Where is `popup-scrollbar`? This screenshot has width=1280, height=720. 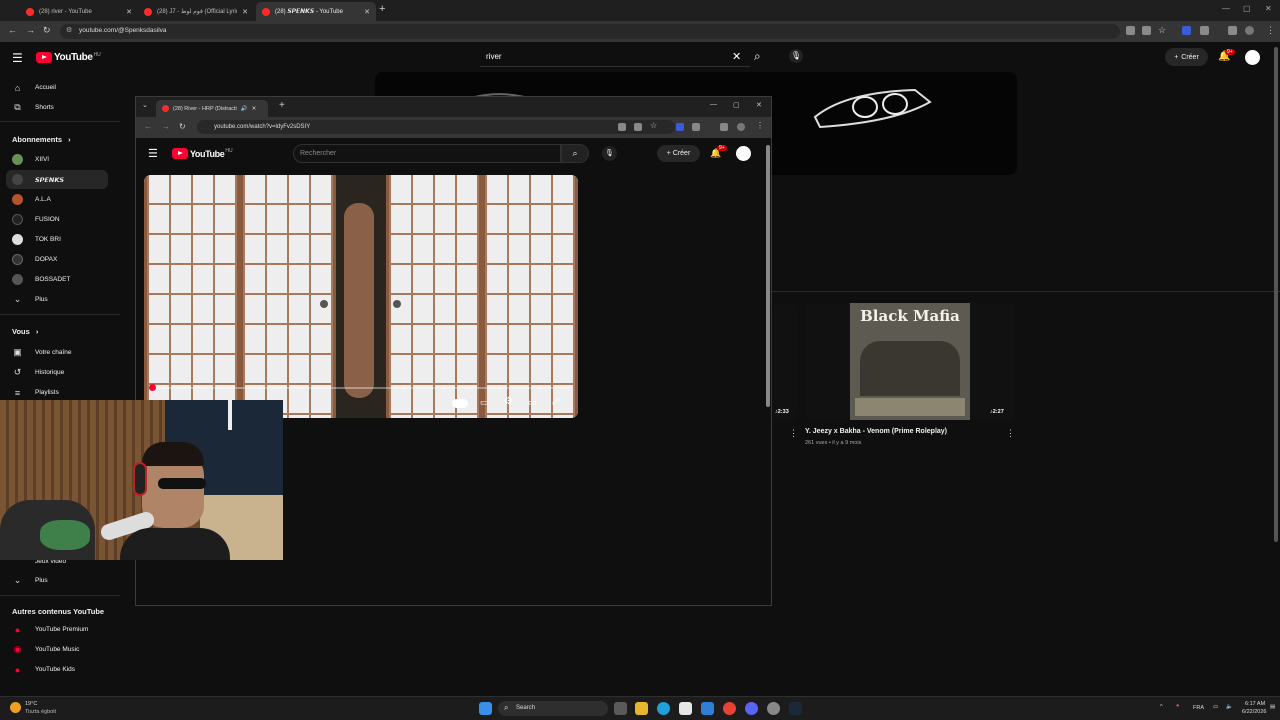 popup-scrollbar is located at coordinates (768, 276).